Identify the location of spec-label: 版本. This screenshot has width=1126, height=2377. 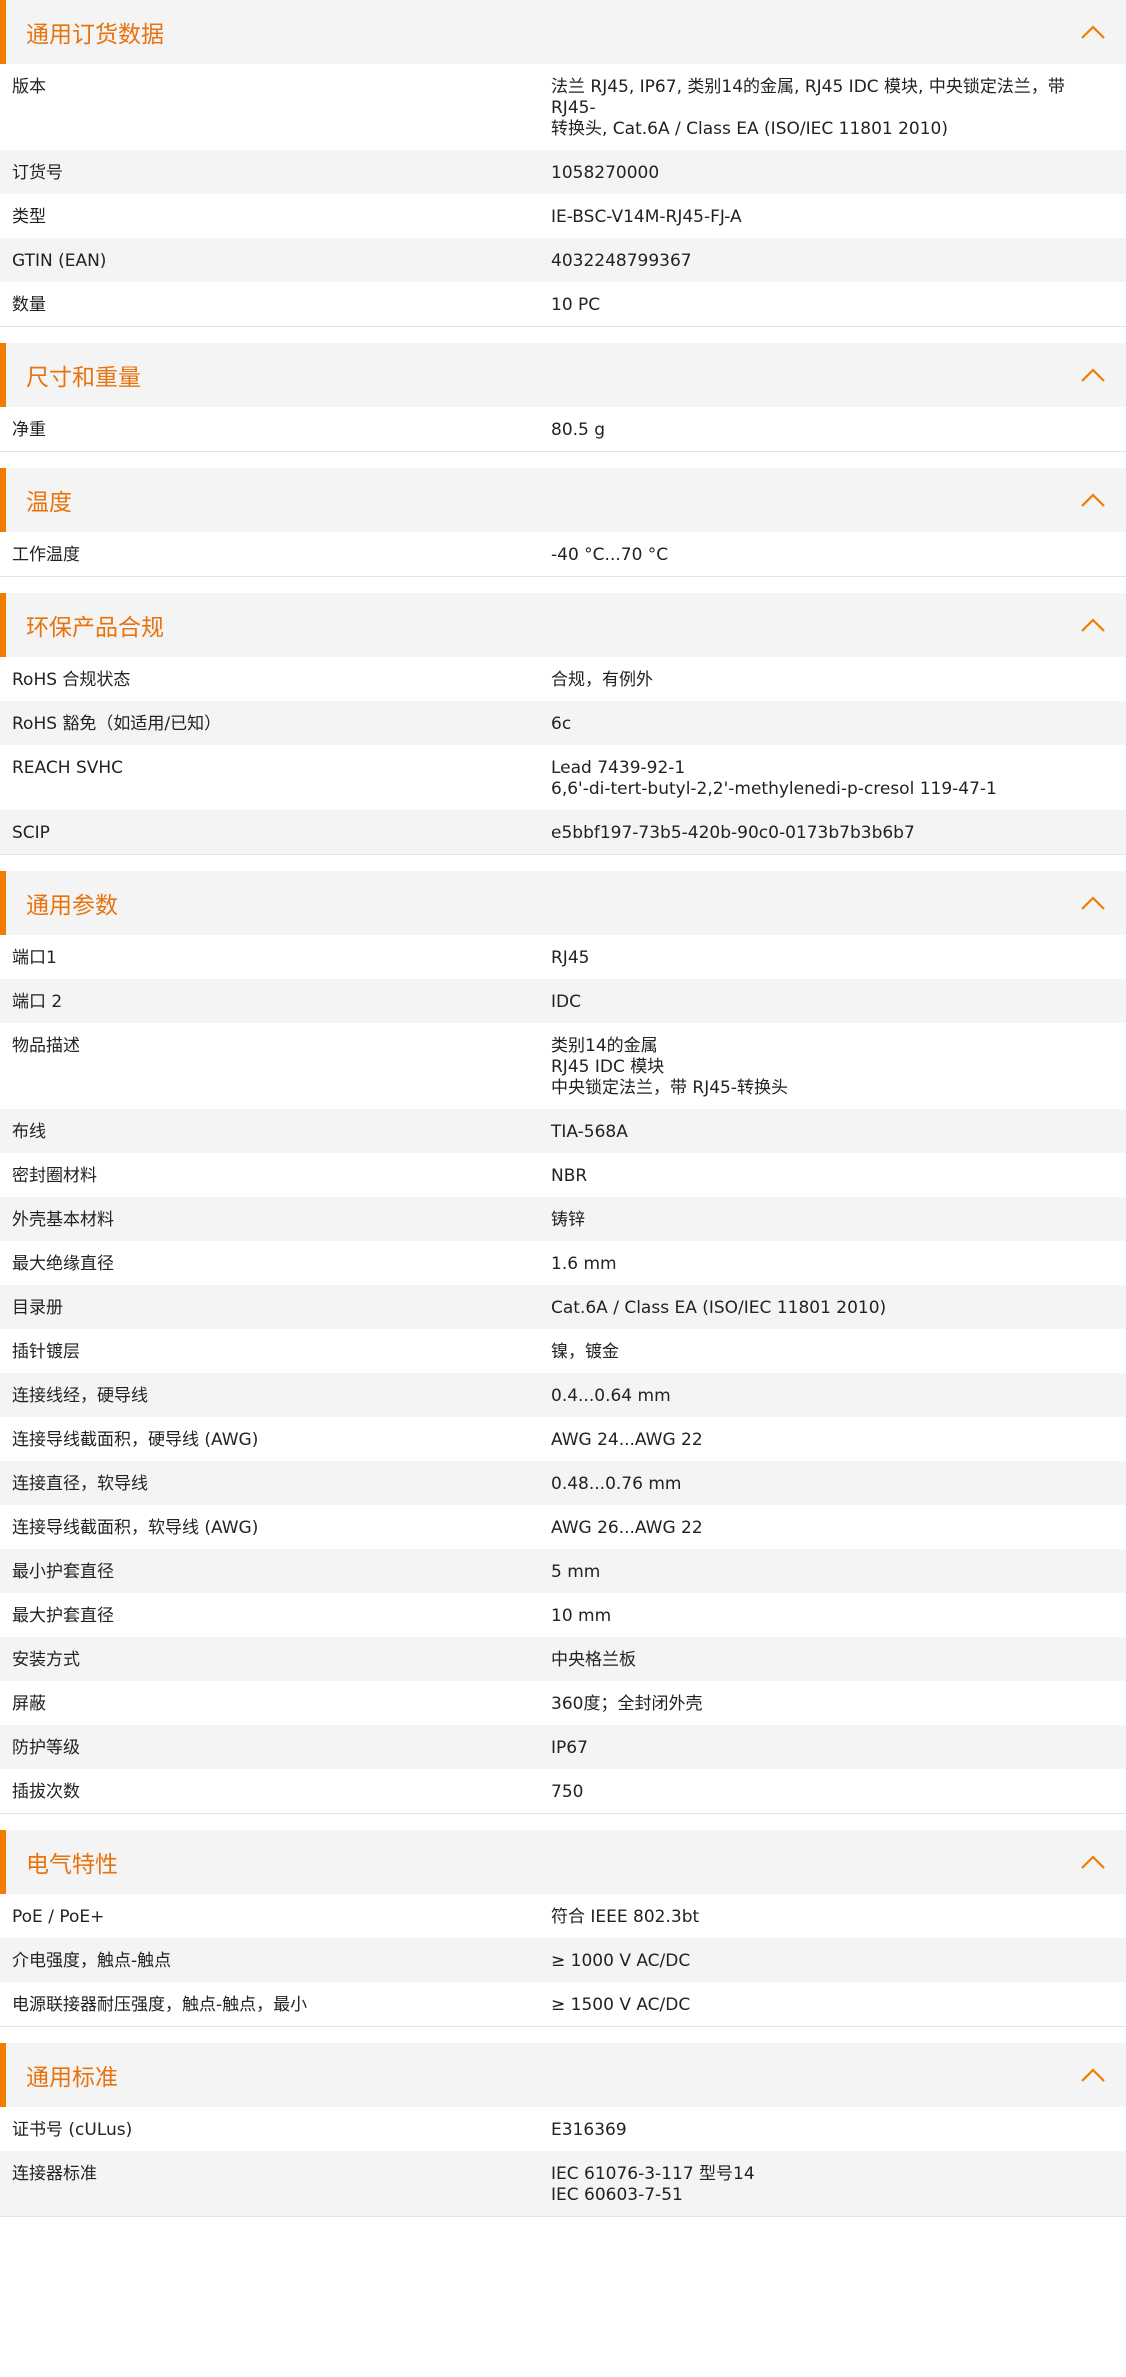
(29, 87).